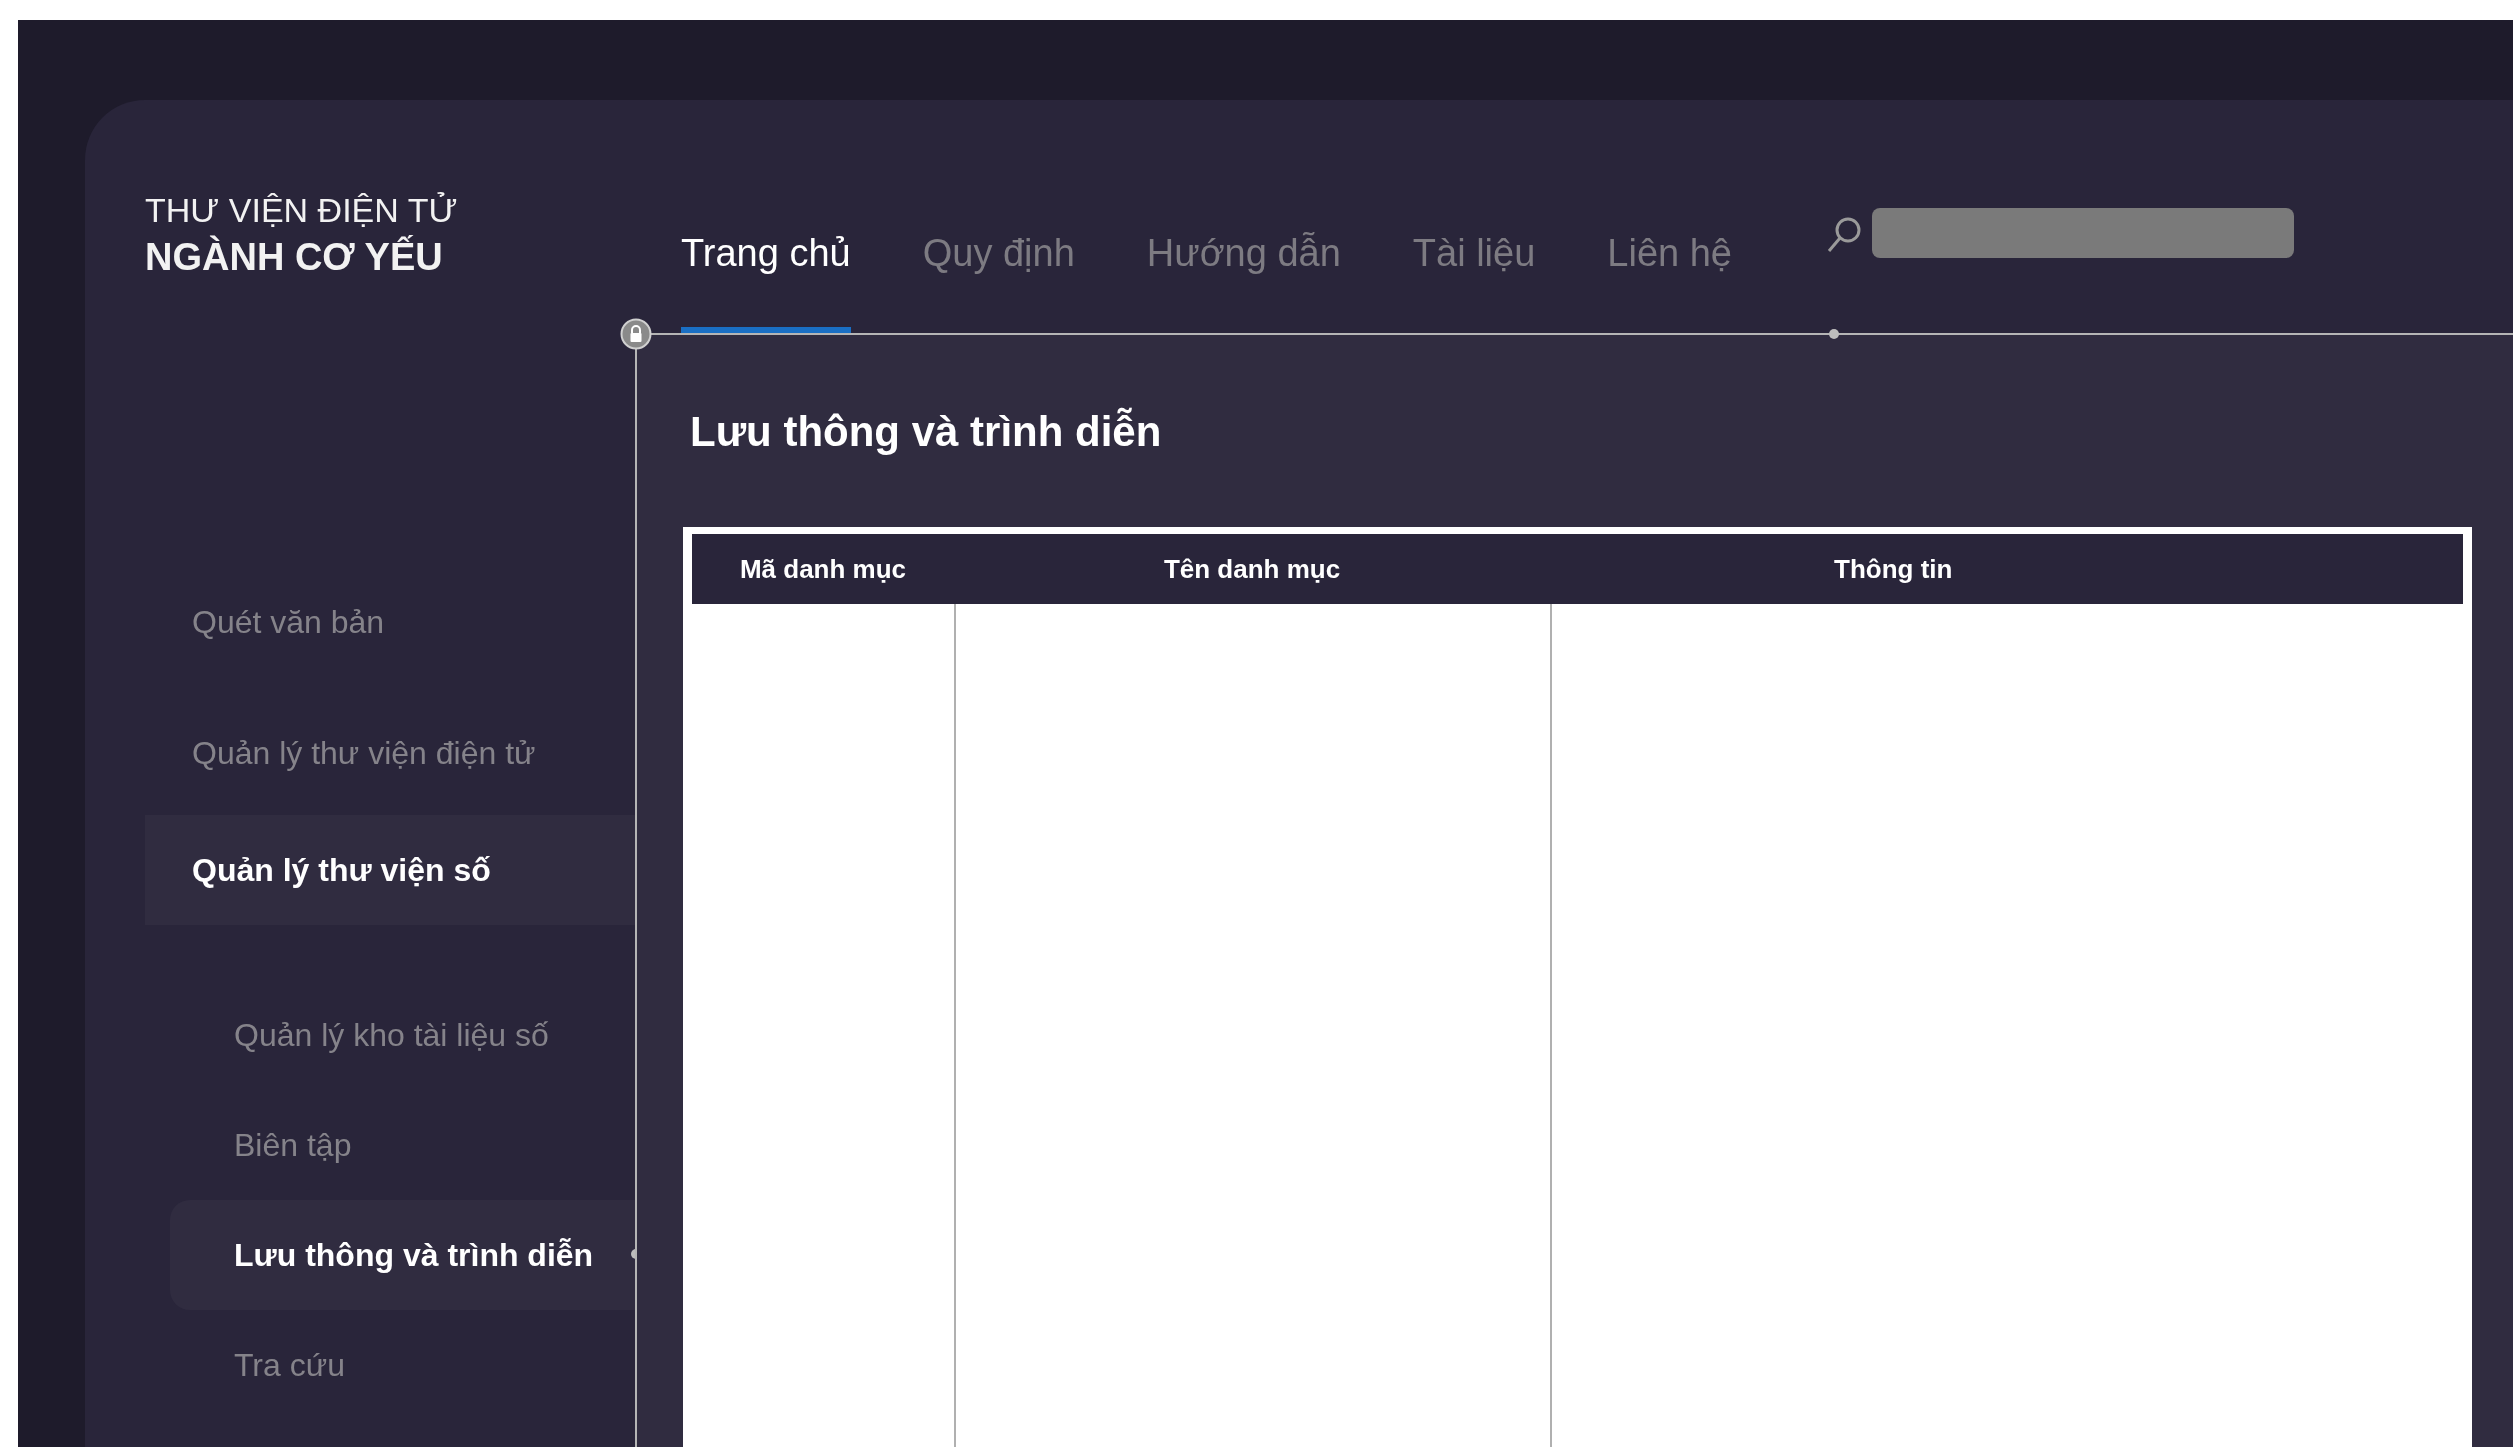 Image resolution: width=2513 pixels, height=1447 pixels. I want to click on nav-tab: Hướng dẫn, so click(1243, 216).